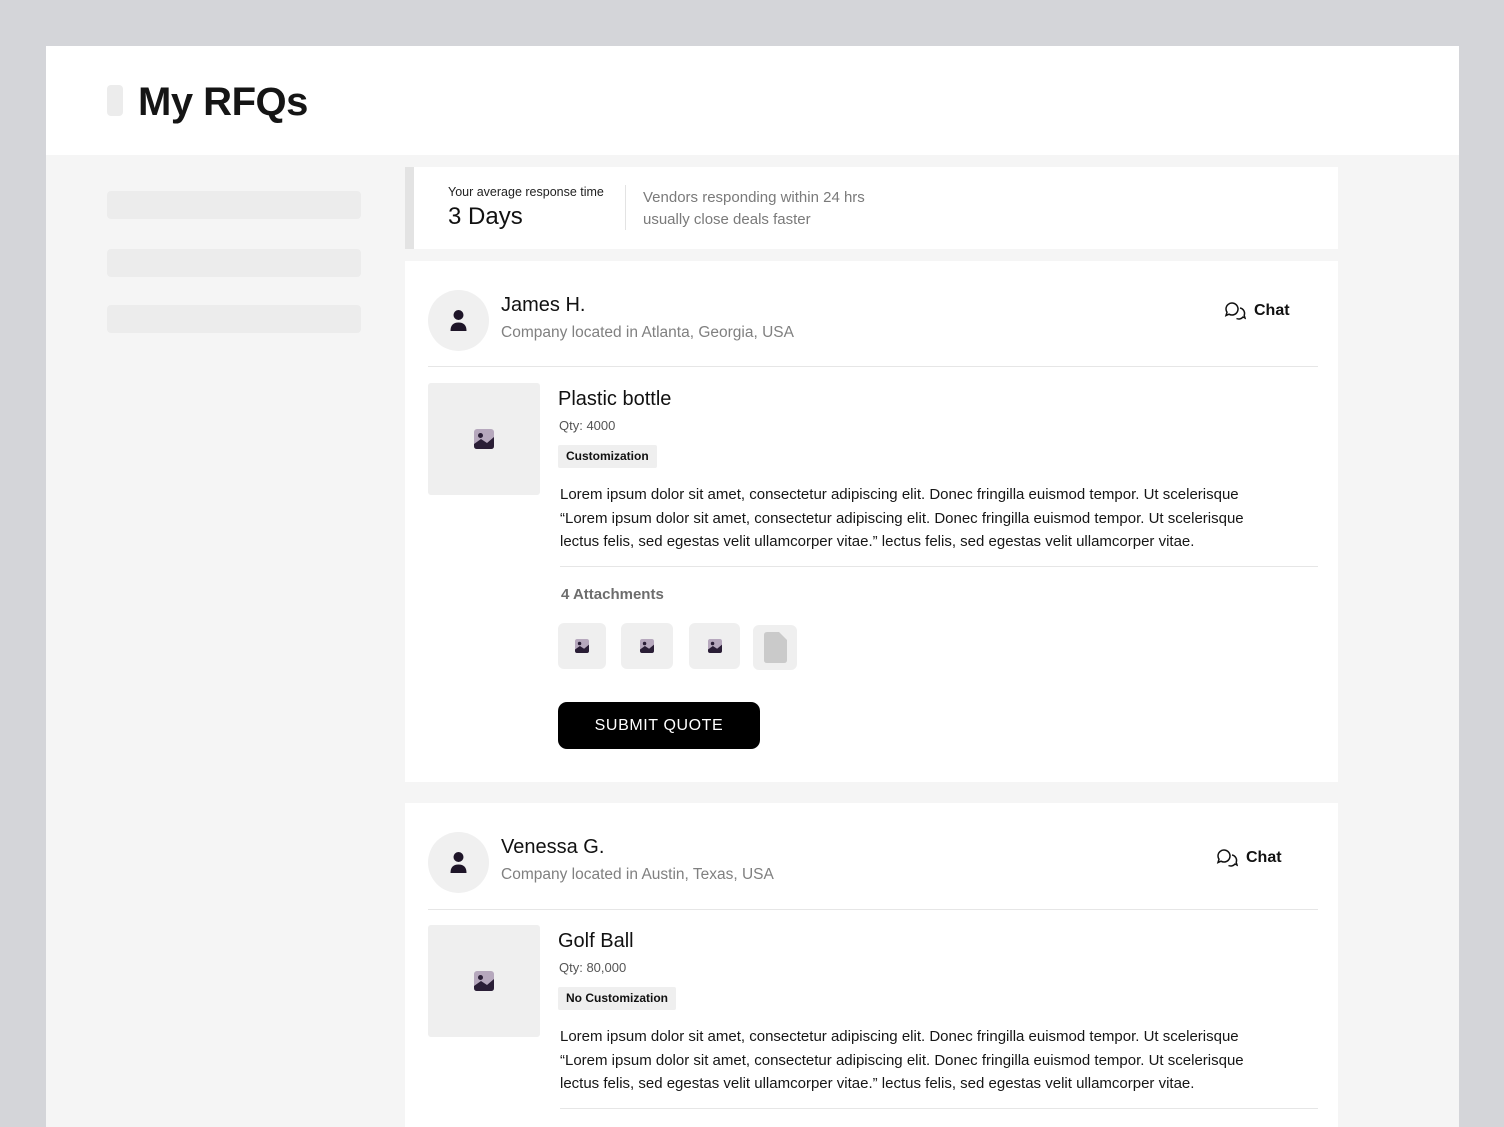 The height and width of the screenshot is (1127, 1504). Describe the element at coordinates (485, 216) in the screenshot. I see `response-time-value: 3 Days` at that location.